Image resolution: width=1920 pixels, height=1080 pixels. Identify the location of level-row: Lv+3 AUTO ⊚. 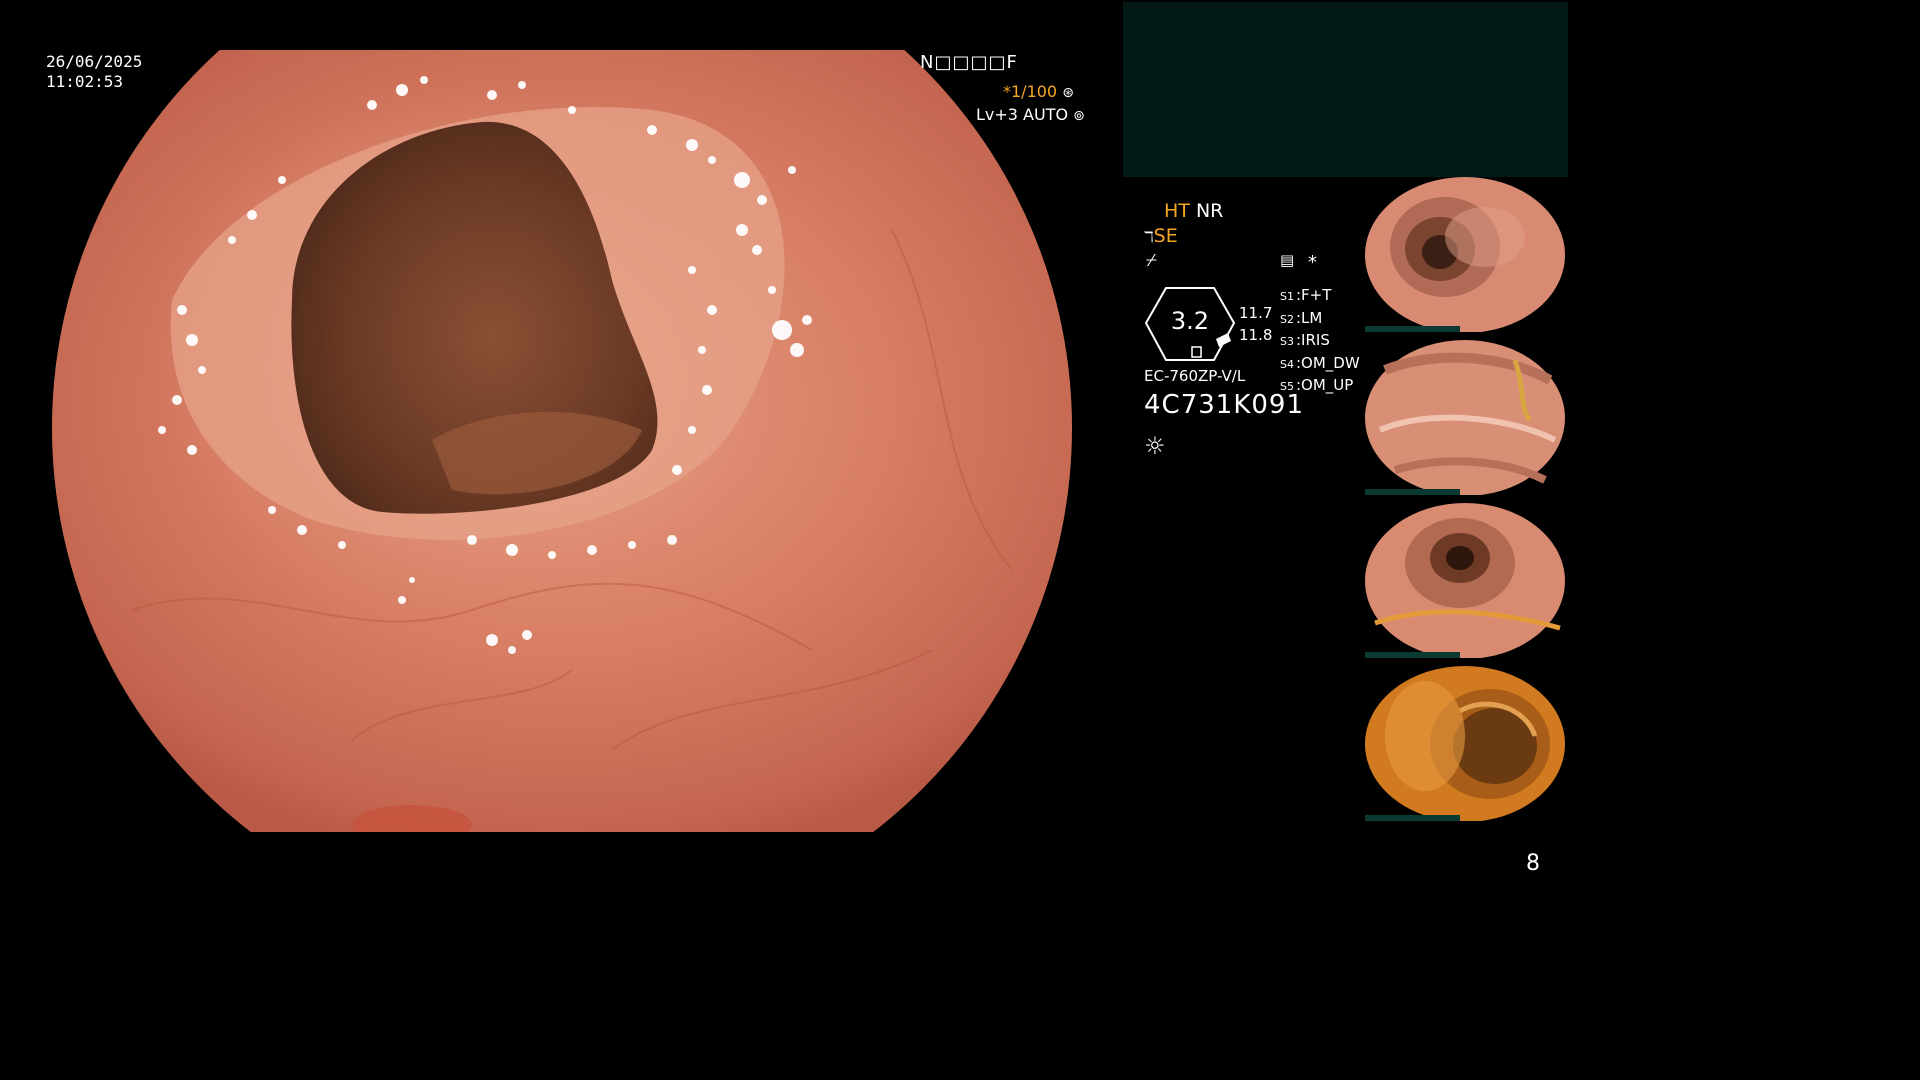
(1030, 114).